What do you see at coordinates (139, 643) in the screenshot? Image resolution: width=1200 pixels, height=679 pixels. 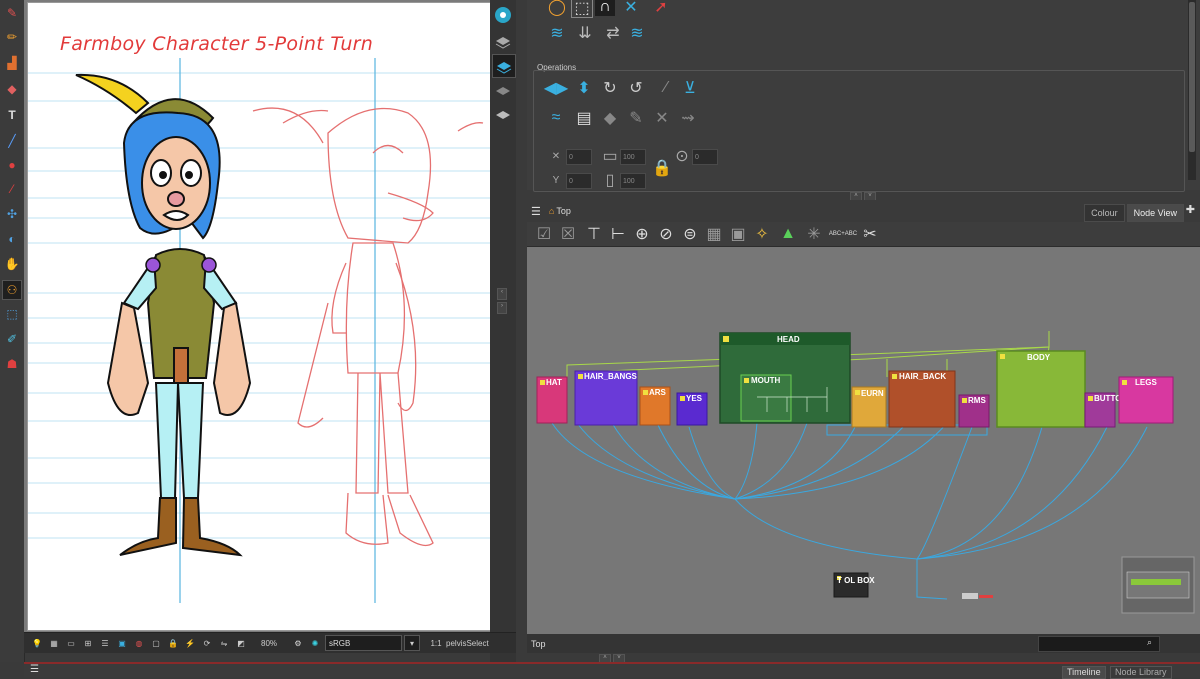 I see `onion-skin-icon: ◍` at bounding box center [139, 643].